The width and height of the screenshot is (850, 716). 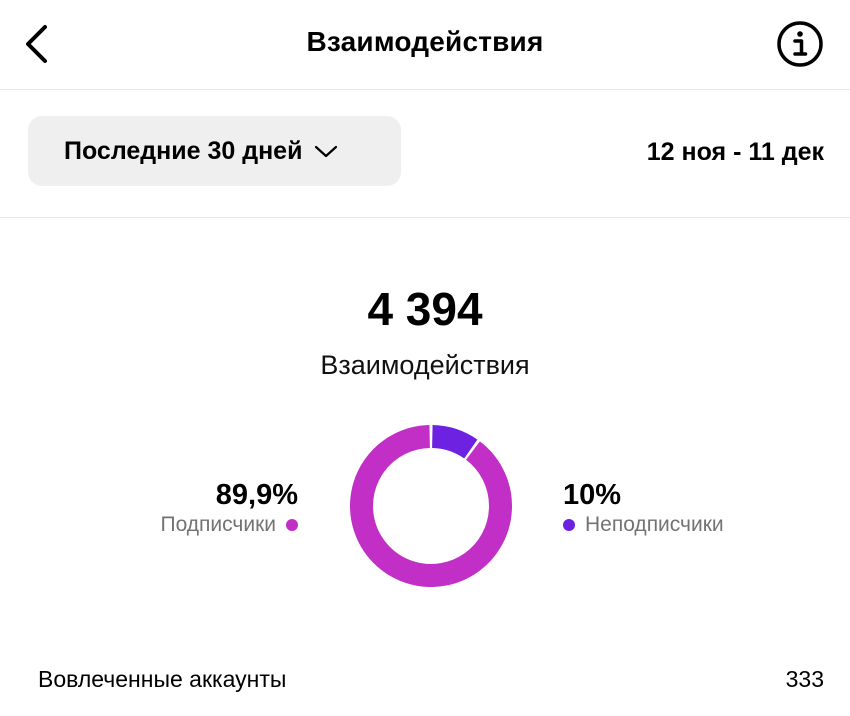 I want to click on non-followers-slice, so click(x=454, y=442).